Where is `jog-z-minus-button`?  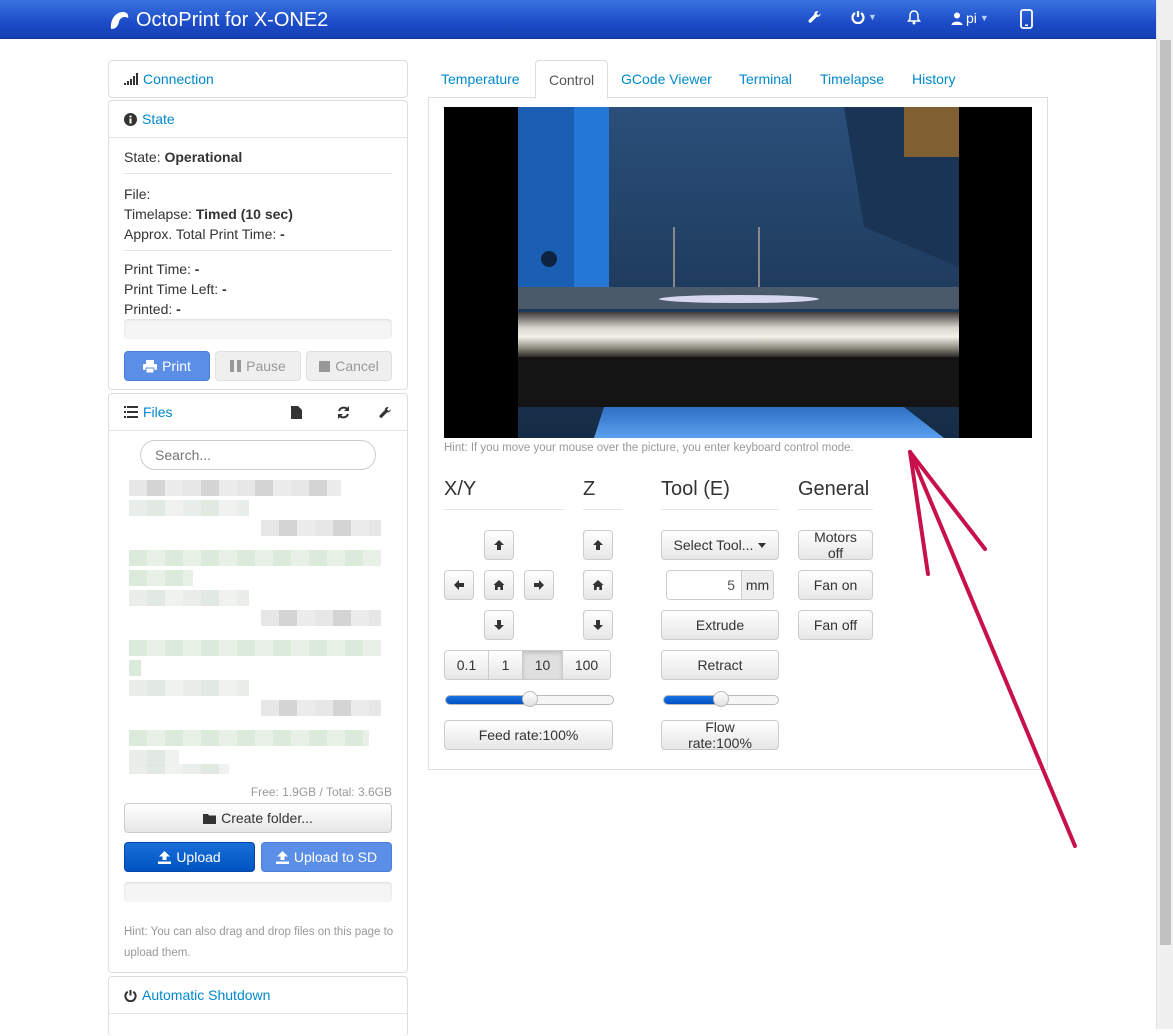 jog-z-minus-button is located at coordinates (598, 625).